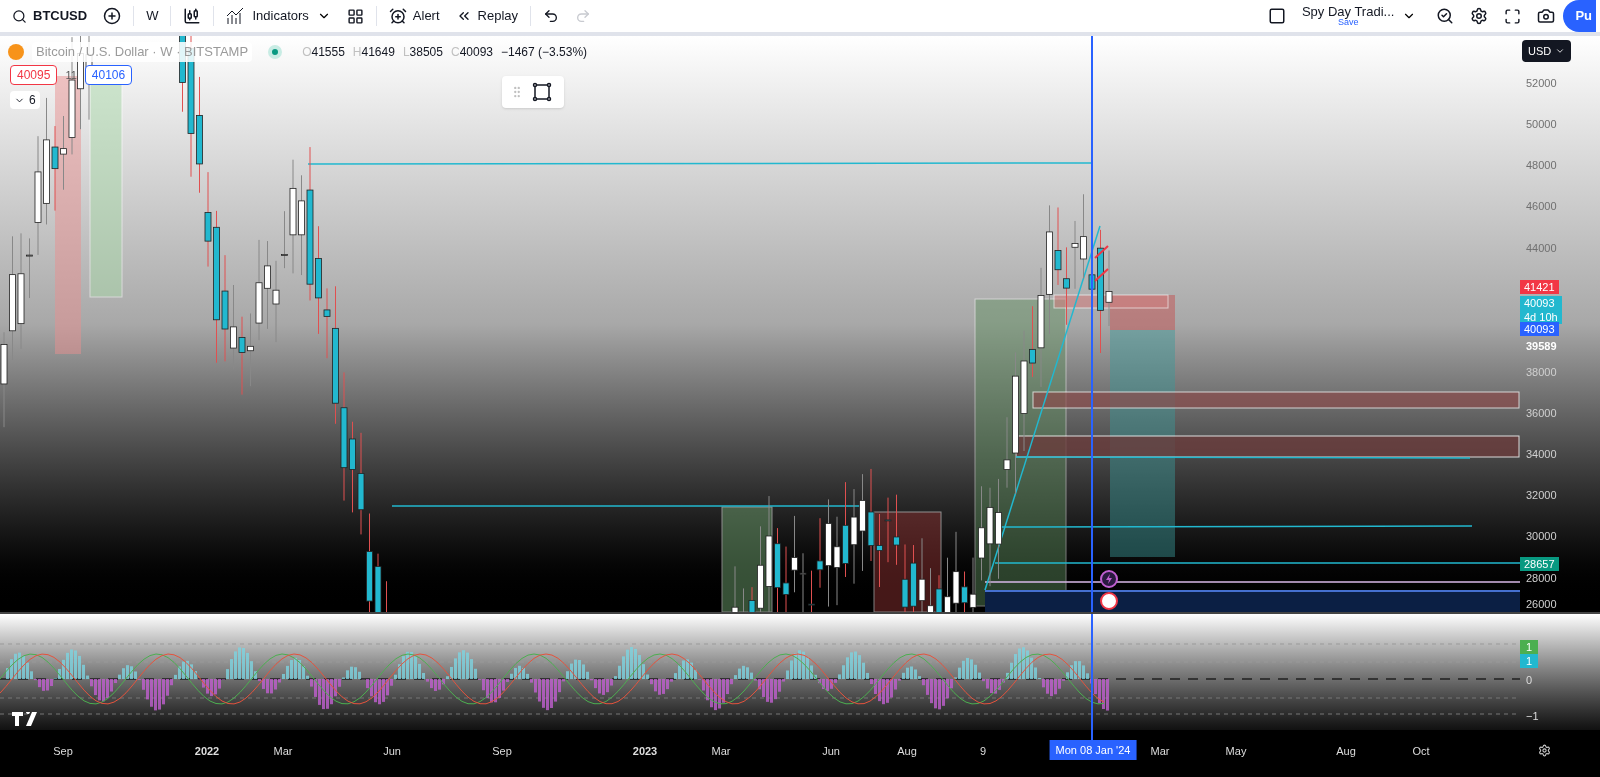 This screenshot has width=1600, height=777. What do you see at coordinates (1541, 604) in the screenshot?
I see `price-label: 26000` at bounding box center [1541, 604].